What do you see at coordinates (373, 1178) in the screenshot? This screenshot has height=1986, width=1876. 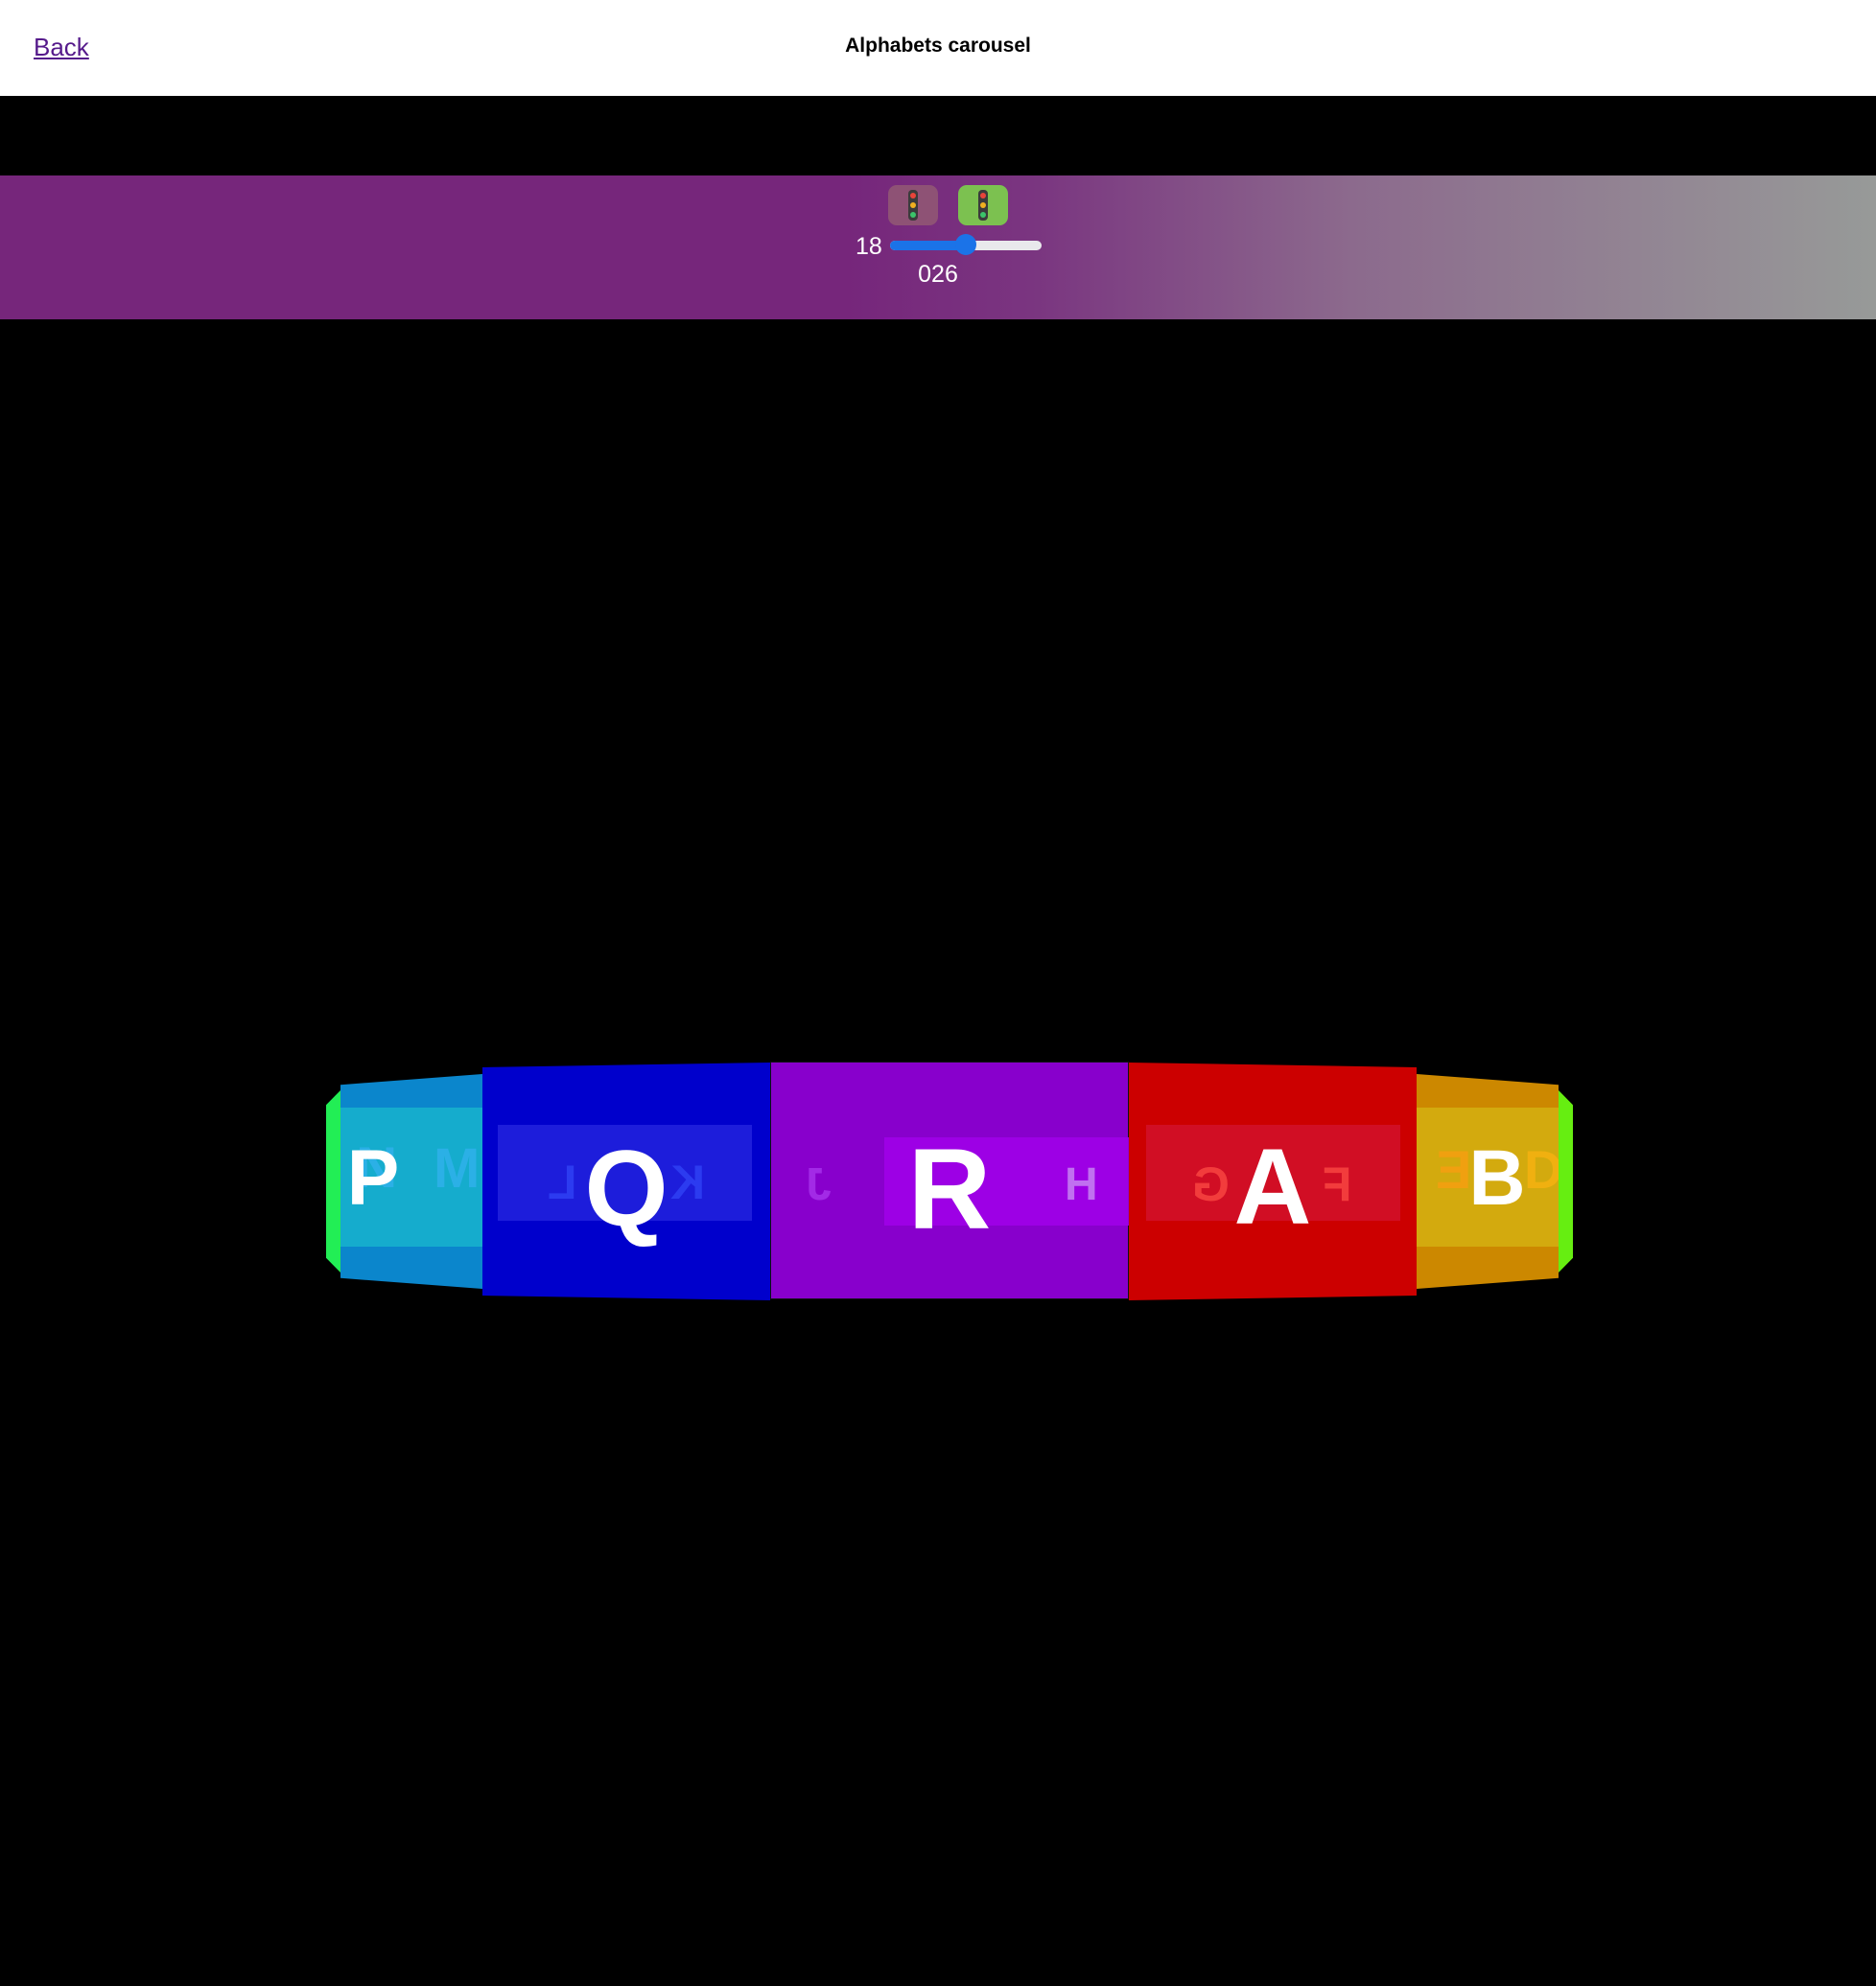 I see `face-letter: P` at bounding box center [373, 1178].